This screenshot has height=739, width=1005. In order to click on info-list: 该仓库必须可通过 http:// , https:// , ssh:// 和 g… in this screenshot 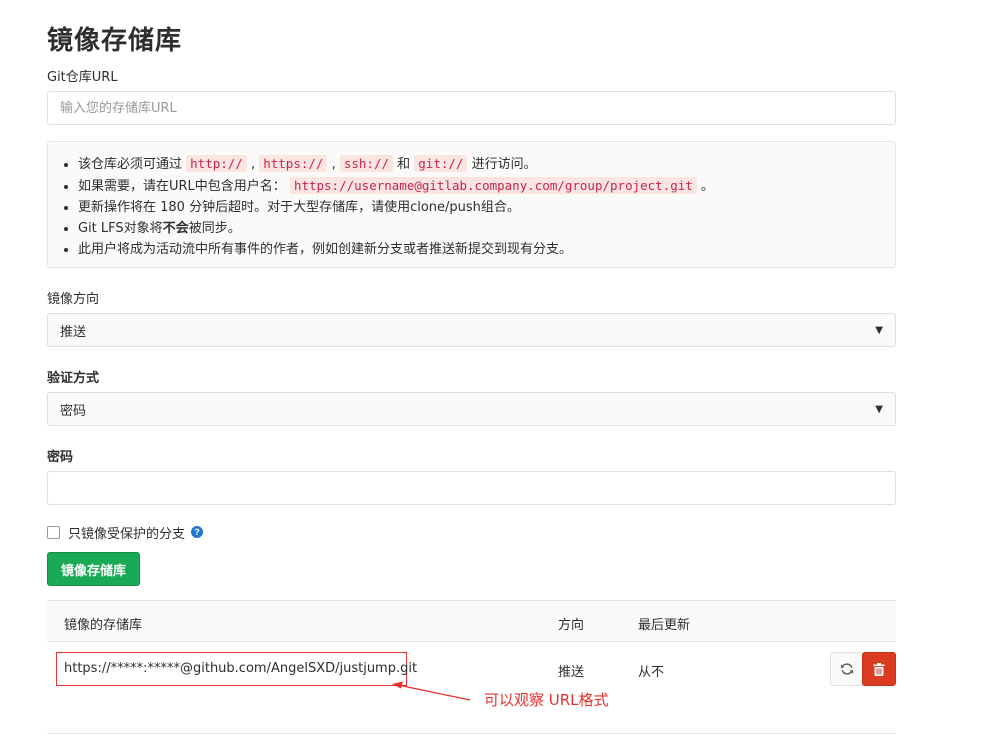, I will do `click(479, 206)`.